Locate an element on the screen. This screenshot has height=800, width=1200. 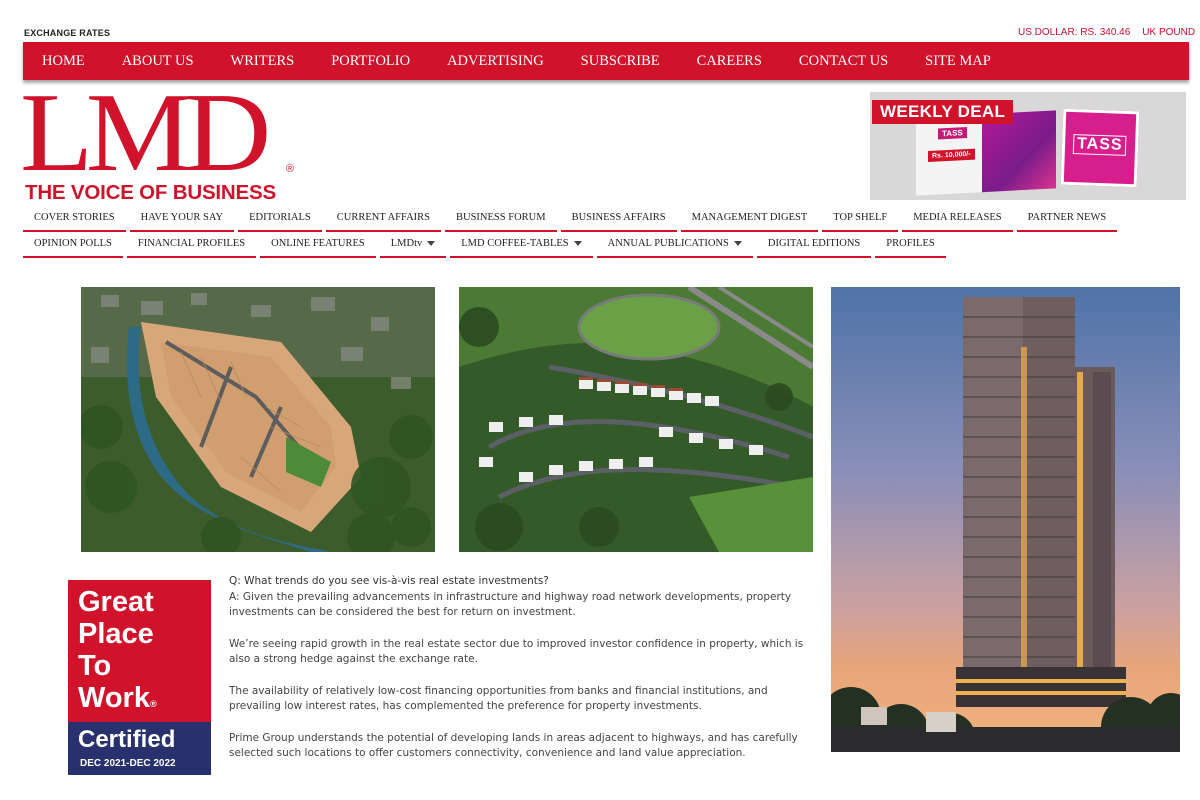
nav-advertising: ADVERTISING is located at coordinates (495, 61).